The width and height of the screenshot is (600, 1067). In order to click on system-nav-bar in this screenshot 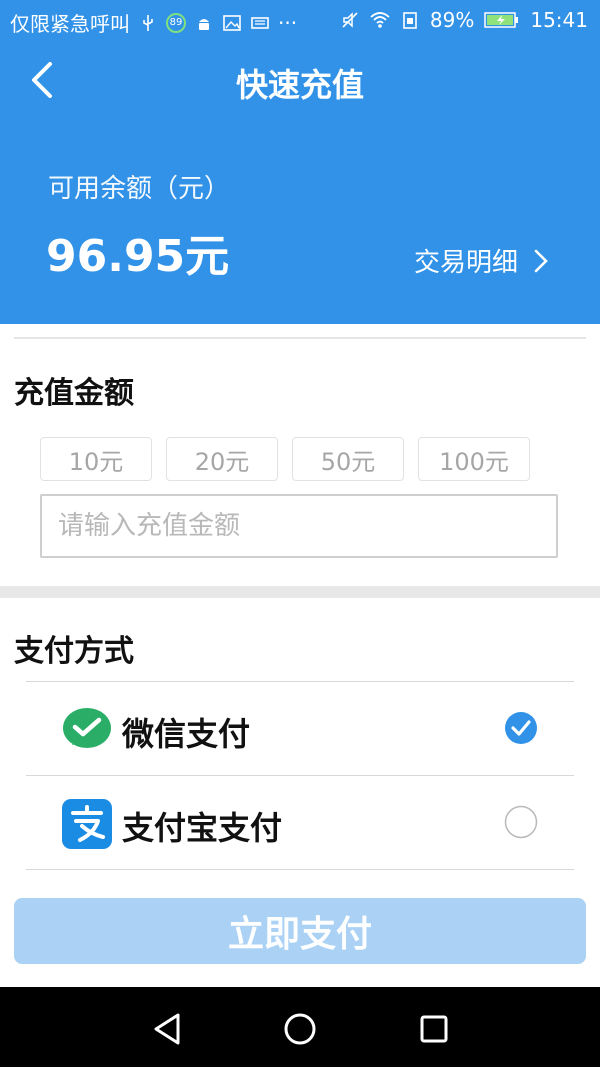, I will do `click(300, 1027)`.